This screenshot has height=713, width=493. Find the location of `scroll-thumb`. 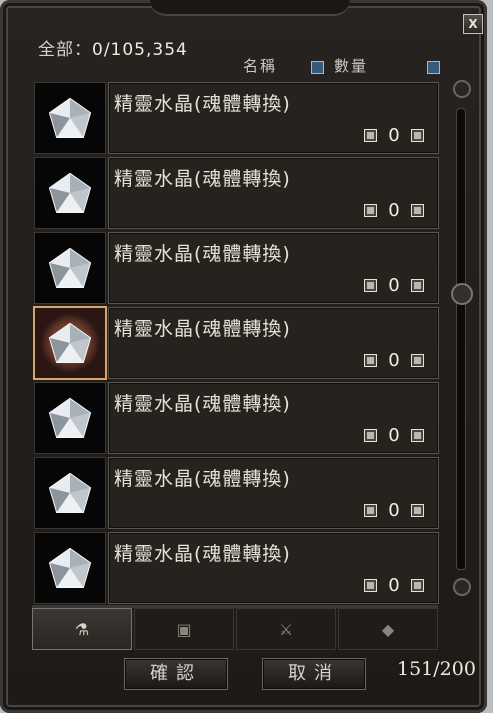

scroll-thumb is located at coordinates (462, 294).